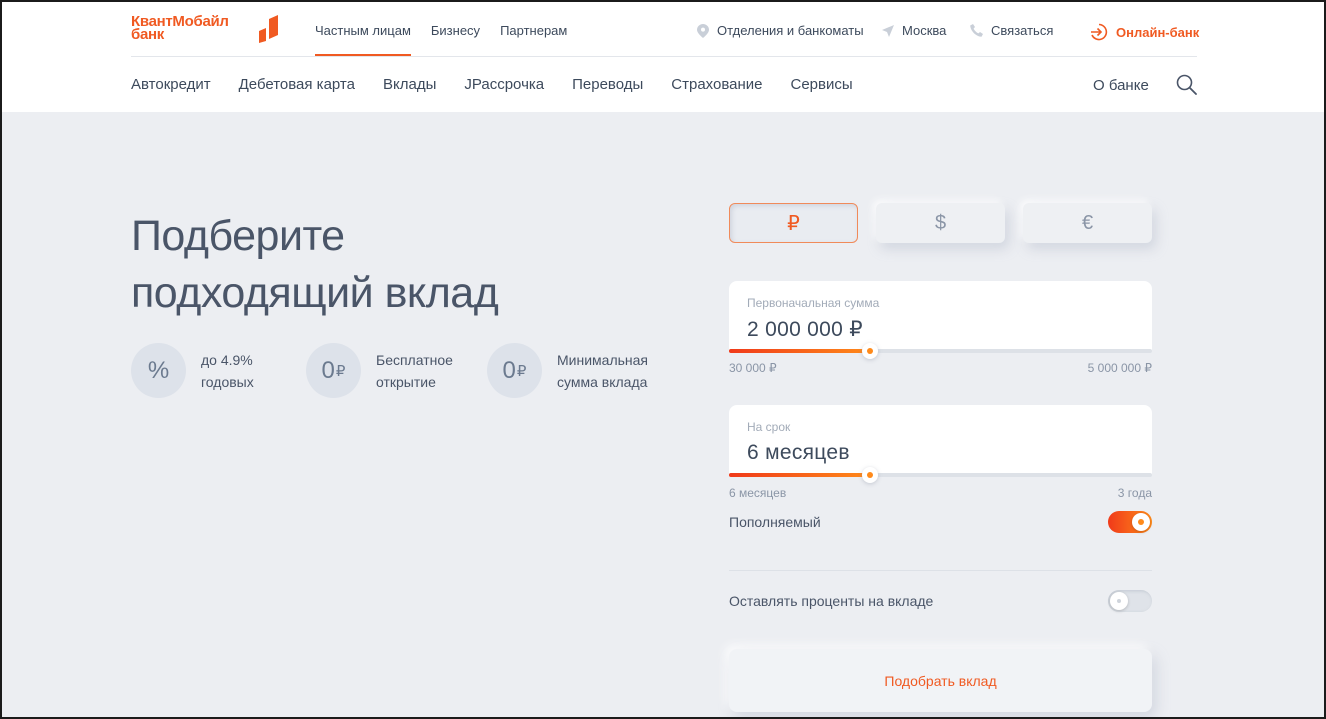 The image size is (1326, 719). I want to click on city-selector: Москва, so click(914, 30).